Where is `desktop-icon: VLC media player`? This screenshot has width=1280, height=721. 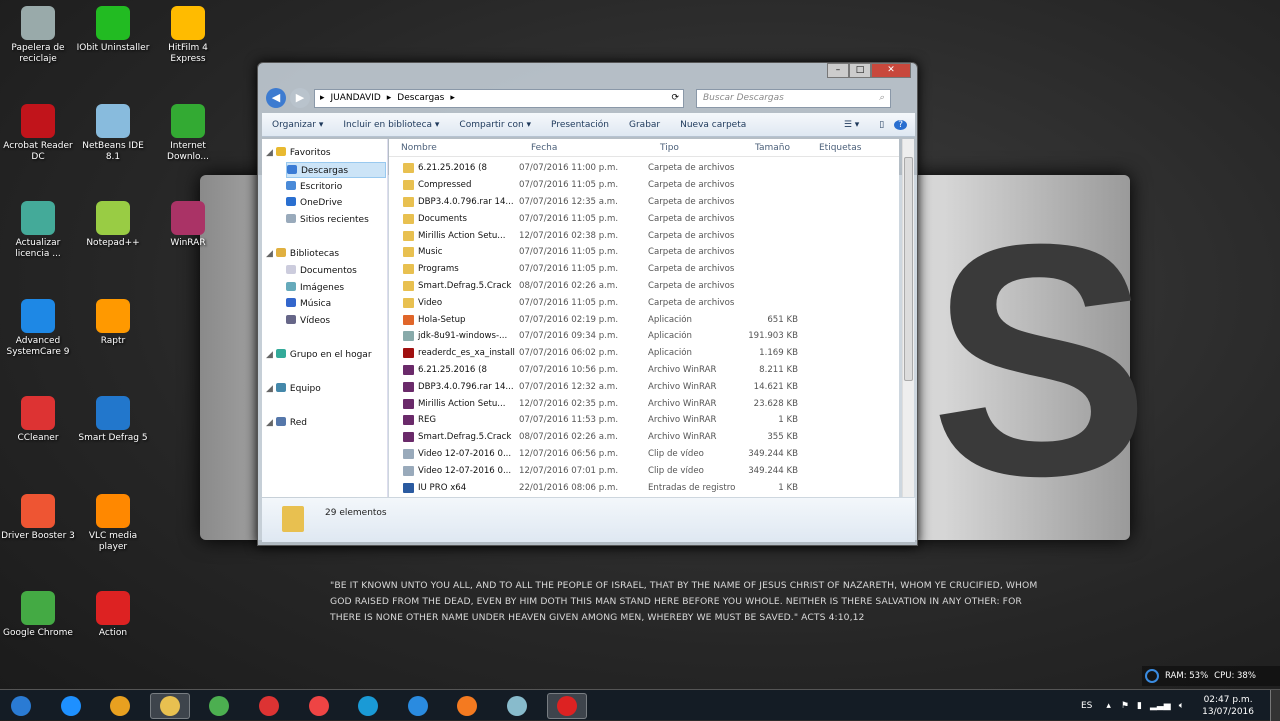 desktop-icon: VLC media player is located at coordinates (113, 523).